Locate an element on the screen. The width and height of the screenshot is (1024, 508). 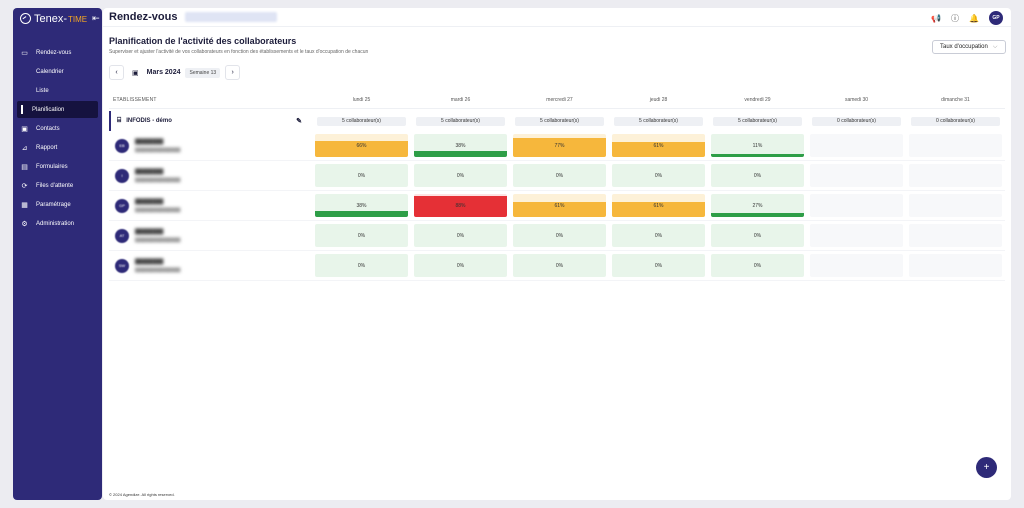
occupancy-cell: 77% is located at coordinates (559, 145).